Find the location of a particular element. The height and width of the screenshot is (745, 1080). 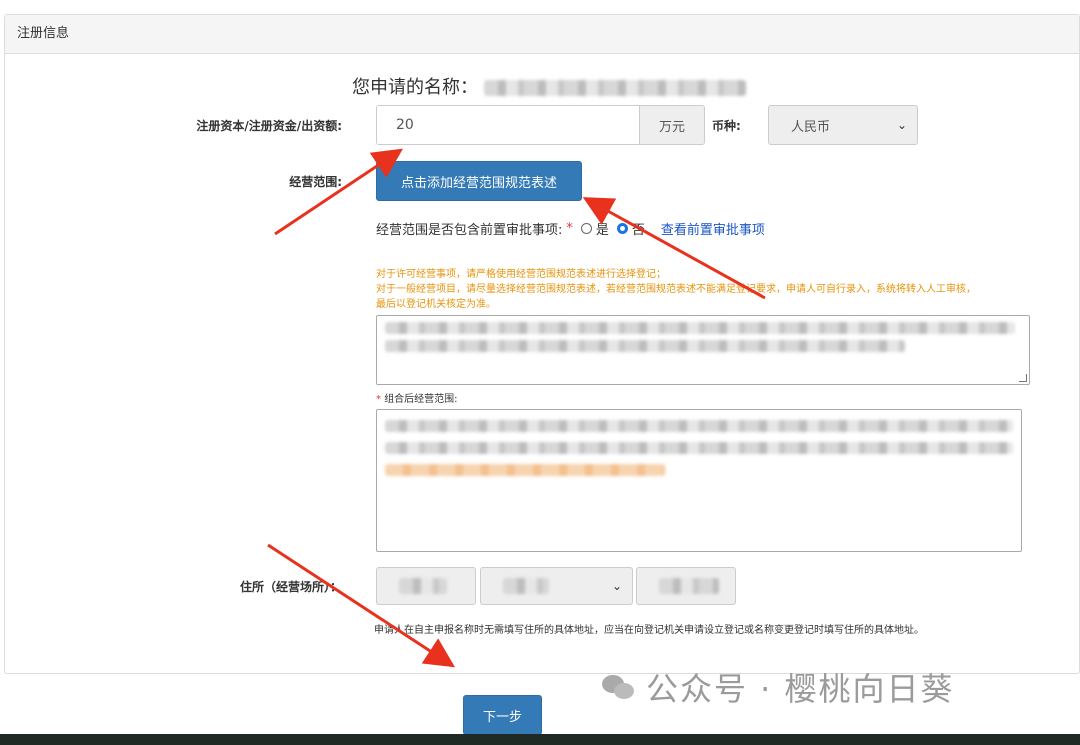

taskbar-strip is located at coordinates (540, 739).